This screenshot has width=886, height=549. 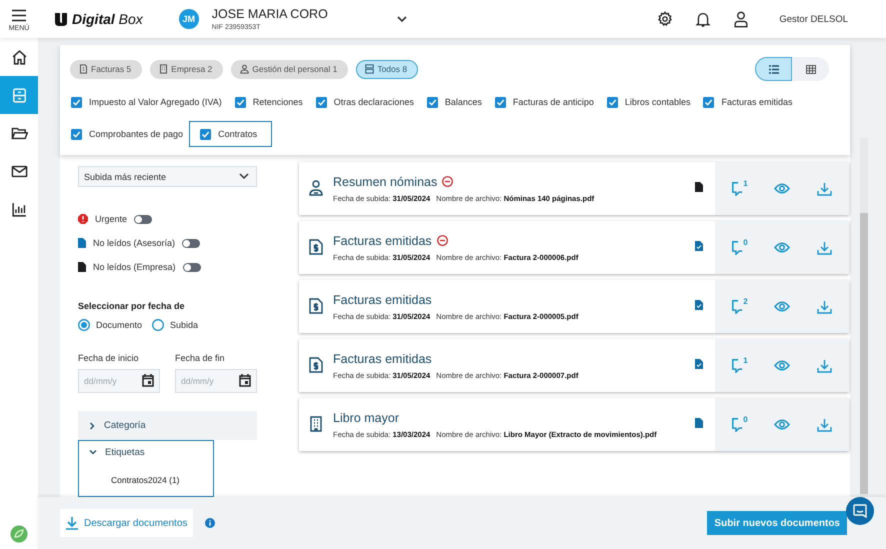 What do you see at coordinates (369, 69) in the screenshot?
I see `stack-icon` at bounding box center [369, 69].